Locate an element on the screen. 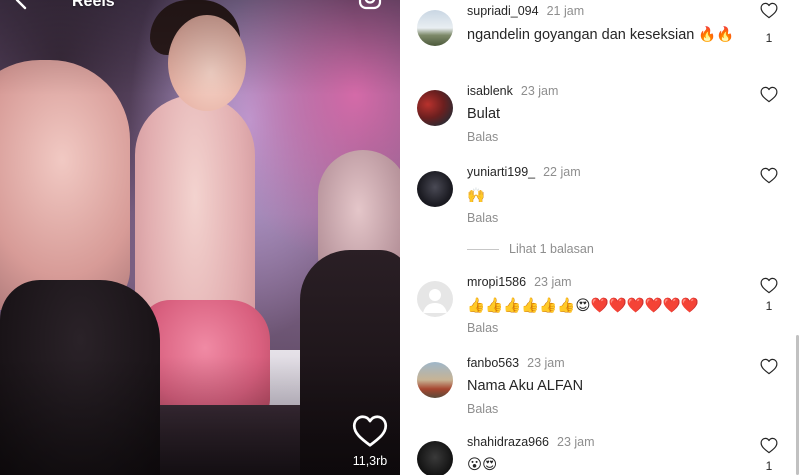 Image resolution: width=800 pixels, height=475 pixels. comment-text: 👍👍👍👍👍👍😍❤️❤️❤️❤️❤️❤️ is located at coordinates (583, 306).